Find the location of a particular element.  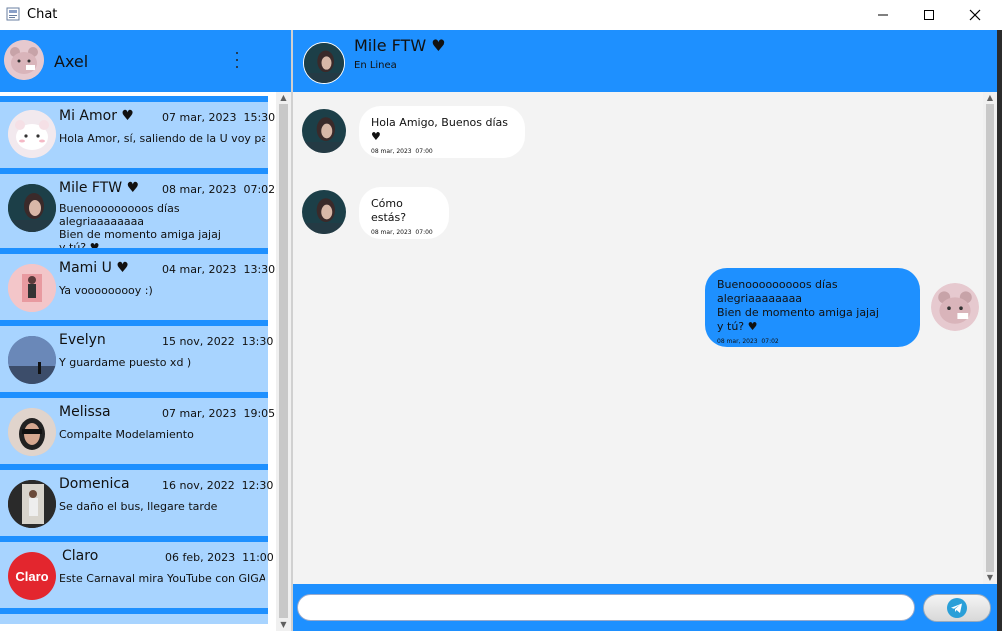

minimize-icon is located at coordinates (883, 15).